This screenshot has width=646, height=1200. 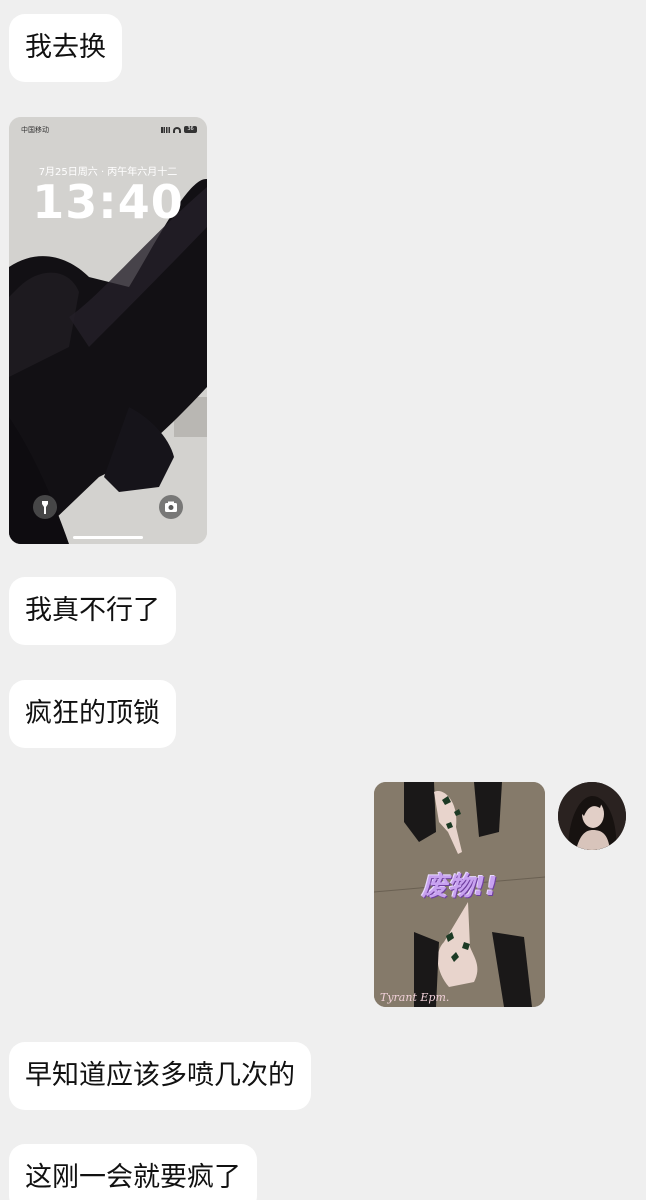 I want to click on avatar-photo, so click(x=592, y=816).